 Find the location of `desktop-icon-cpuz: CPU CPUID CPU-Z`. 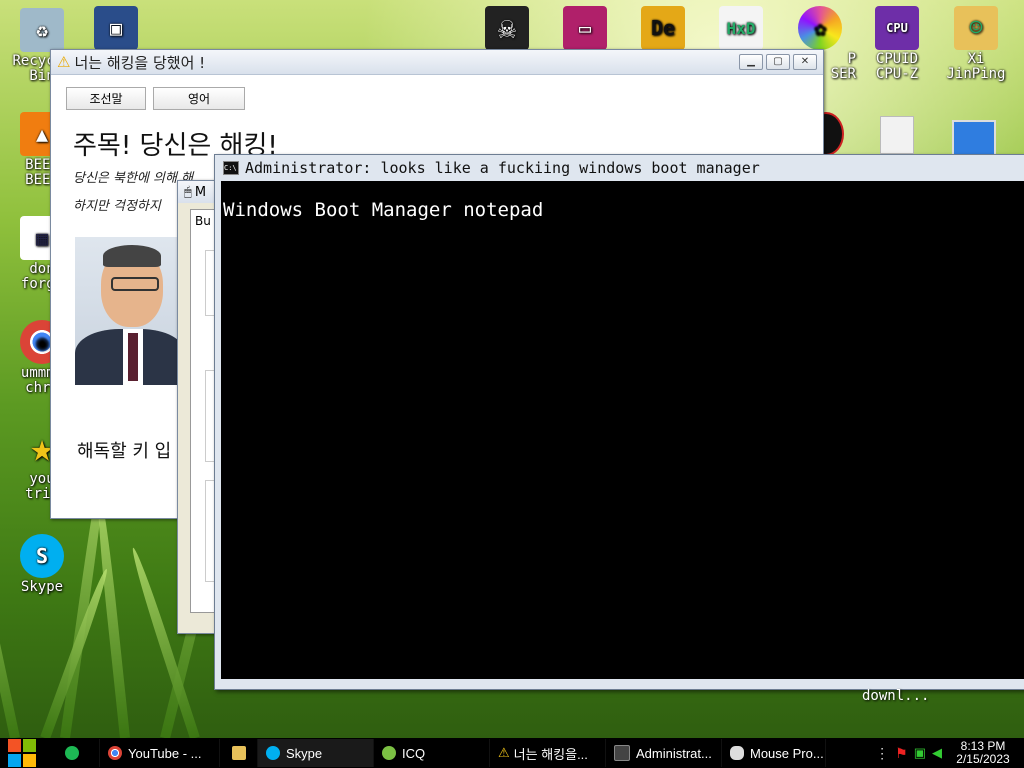

desktop-icon-cpuz: CPU CPUID CPU-Z is located at coordinates (897, 44).